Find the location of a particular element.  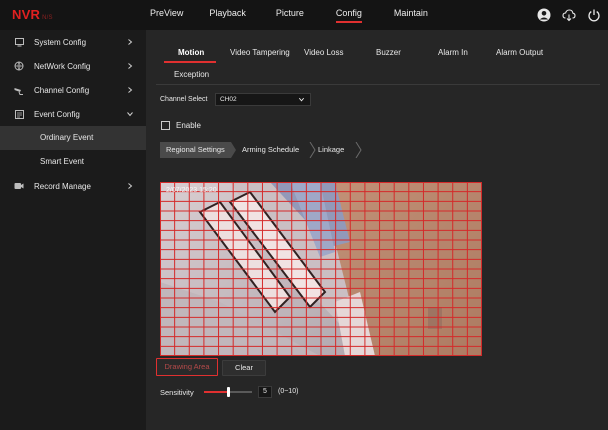

sidebar-item-event-config: Event Config is located at coordinates (73, 114).